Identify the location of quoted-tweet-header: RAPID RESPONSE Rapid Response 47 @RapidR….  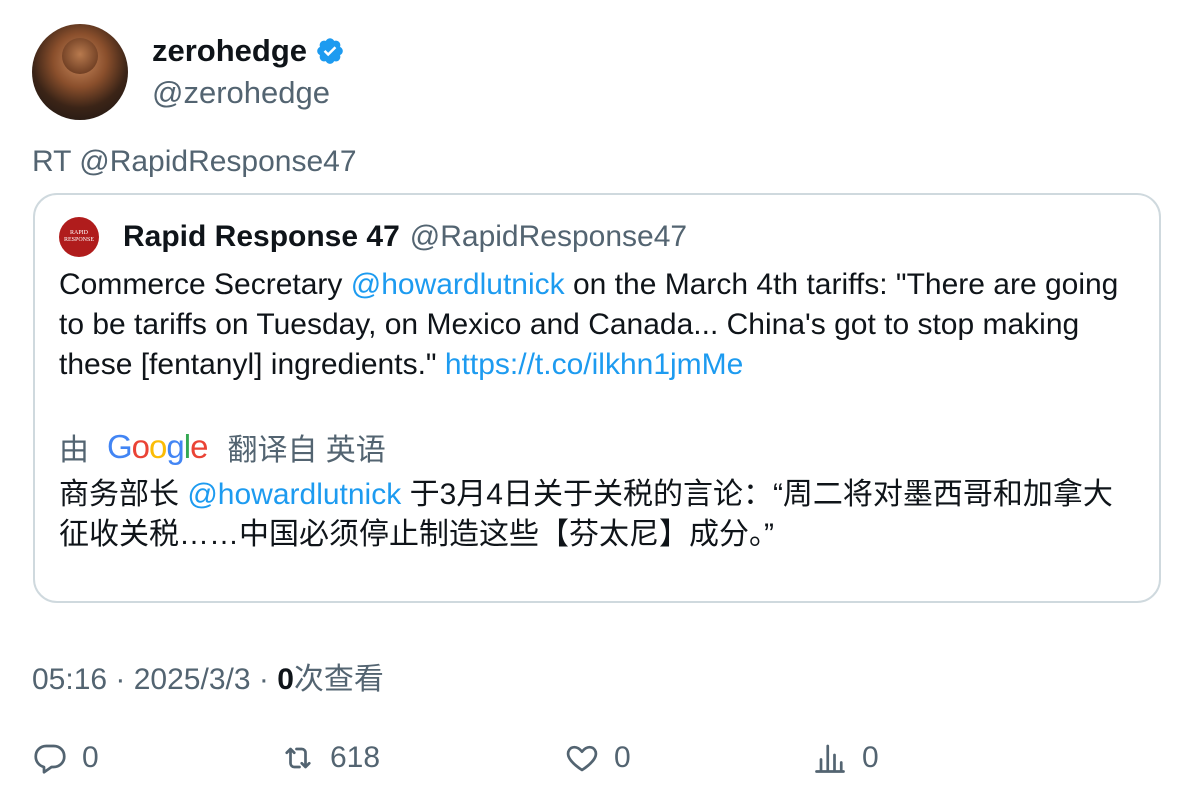
(373, 237).